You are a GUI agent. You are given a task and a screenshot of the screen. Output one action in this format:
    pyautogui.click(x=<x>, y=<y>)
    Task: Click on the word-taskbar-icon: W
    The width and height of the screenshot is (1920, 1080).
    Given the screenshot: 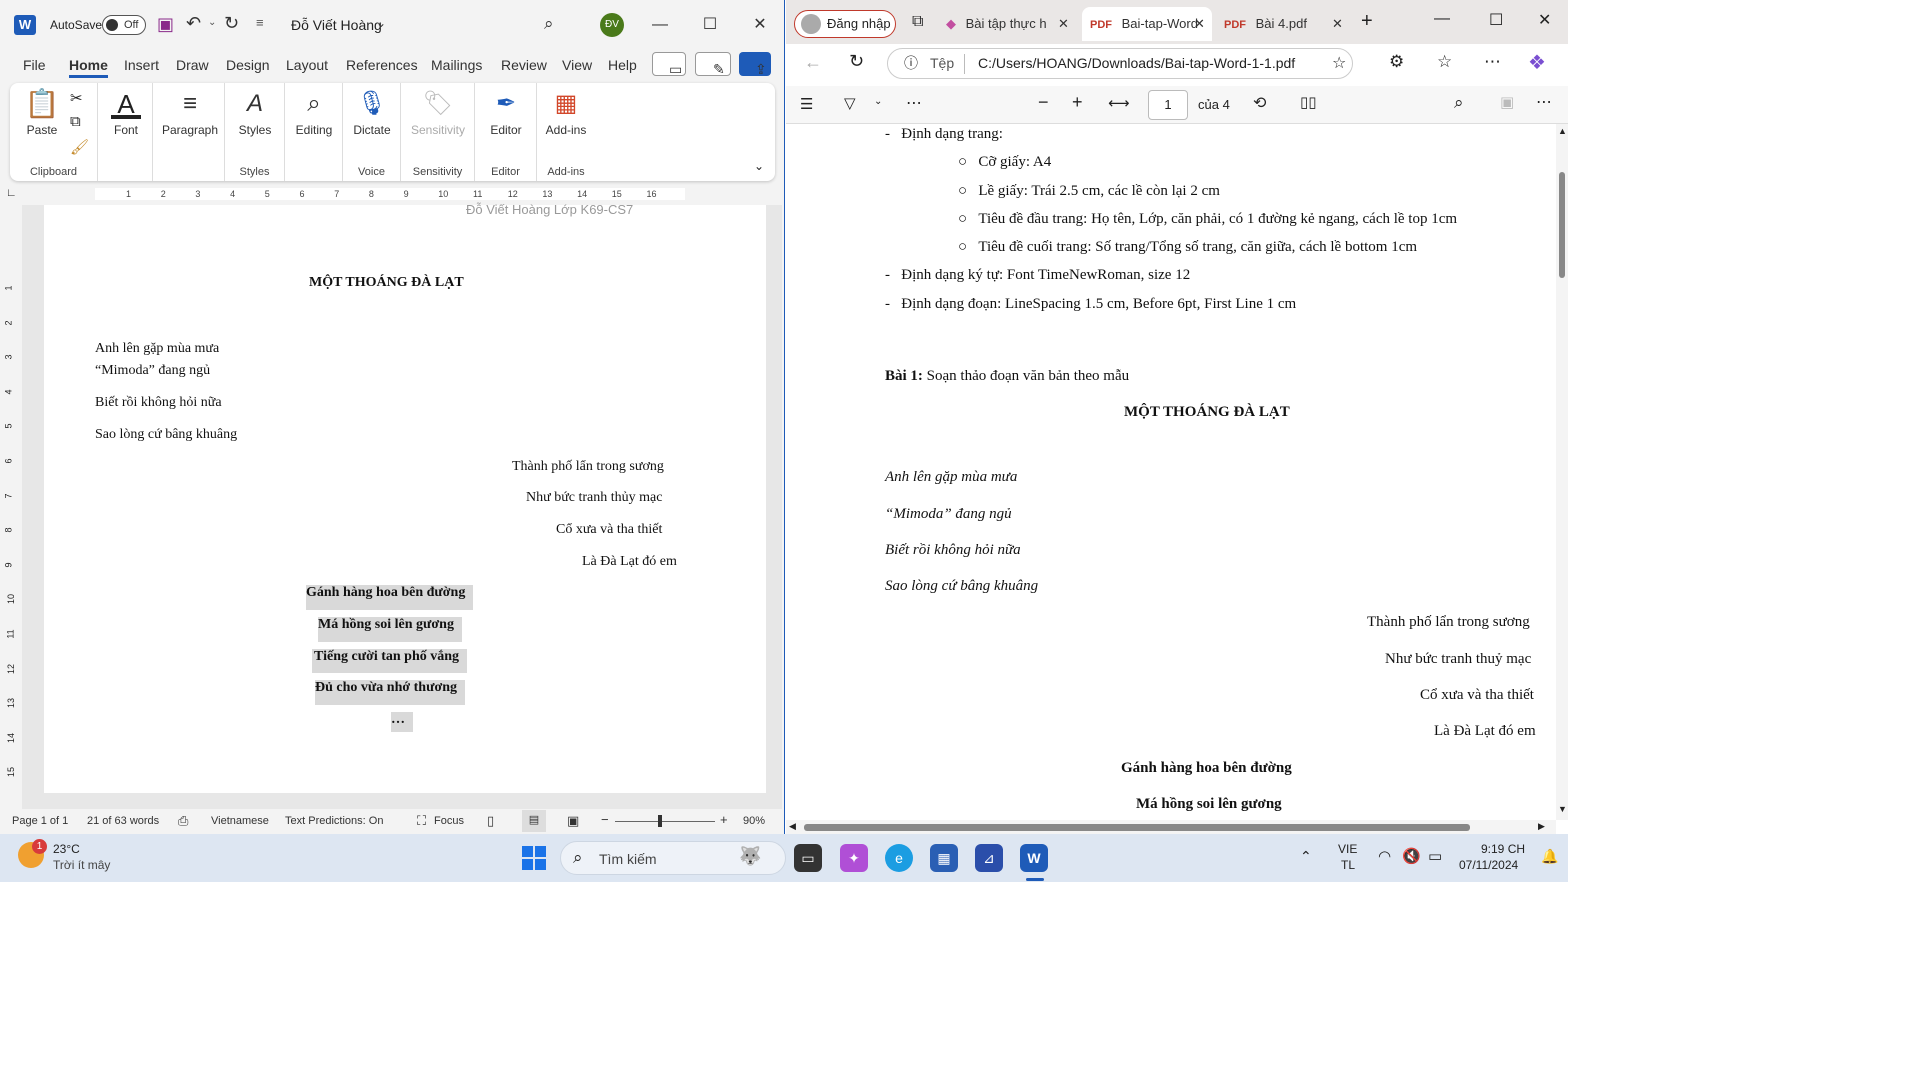 What is the action you would take?
    pyautogui.click(x=1034, y=858)
    